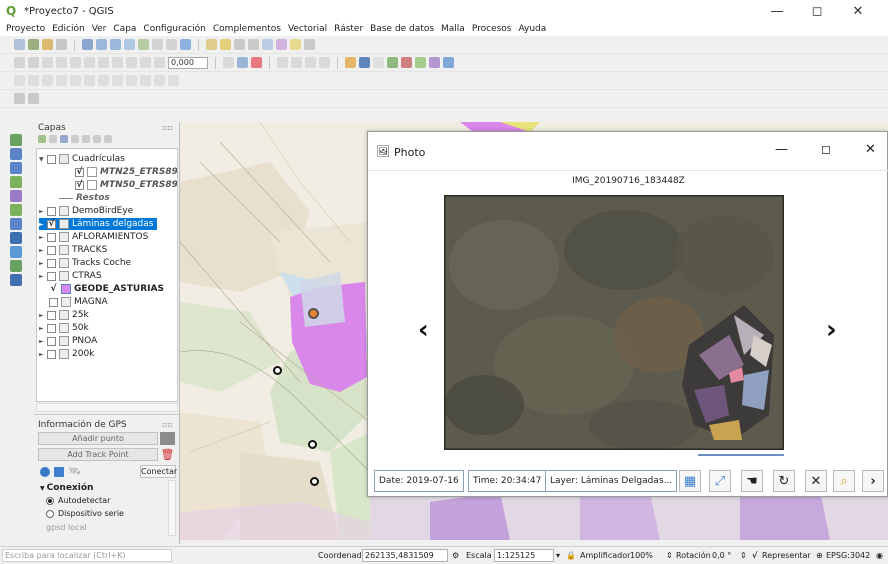 Image resolution: width=888 pixels, height=564 pixels. Describe the element at coordinates (16, 224) in the screenshot. I see `add-wfs-layer-icon` at that location.